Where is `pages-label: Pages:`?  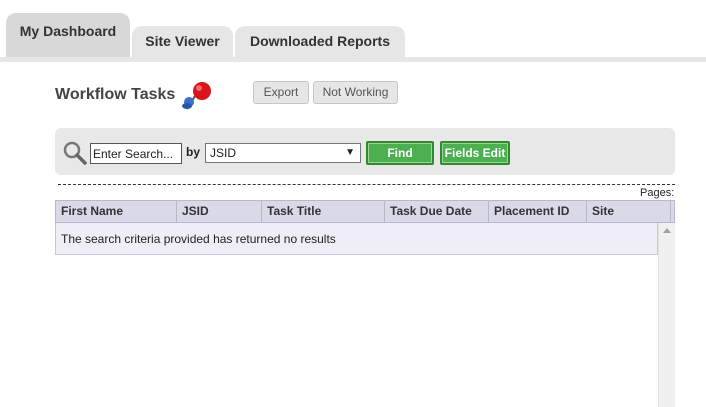 pages-label: Pages: is located at coordinates (657, 193).